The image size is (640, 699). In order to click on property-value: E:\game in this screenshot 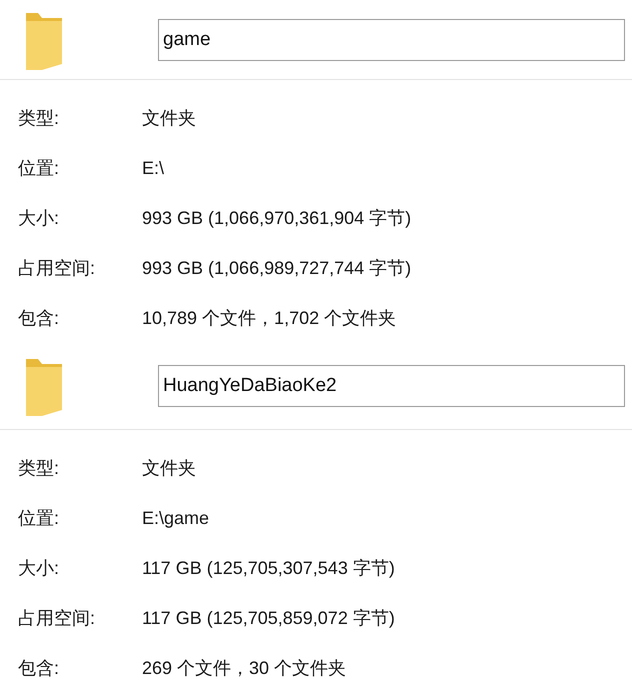, I will do `click(176, 518)`.